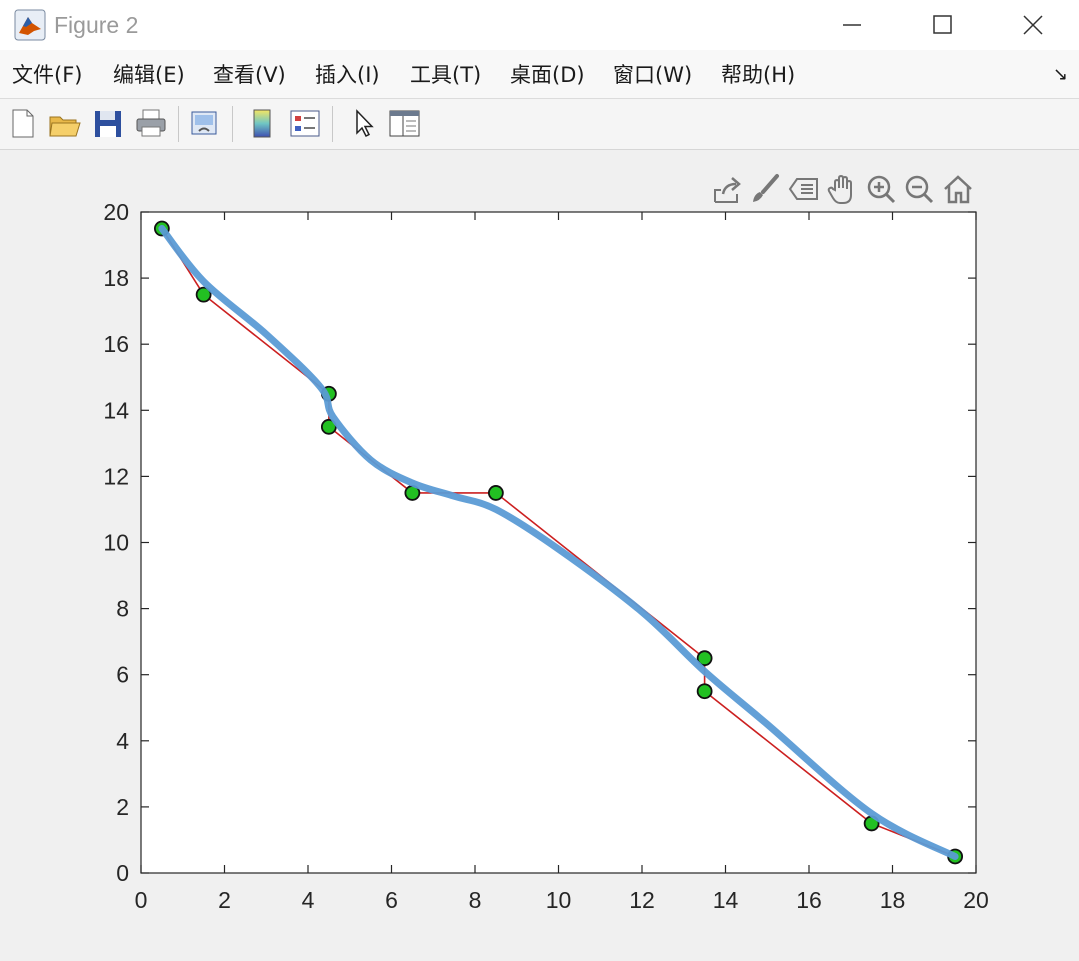 This screenshot has height=961, width=1079. I want to click on x-tick-label: 4, so click(308, 900).